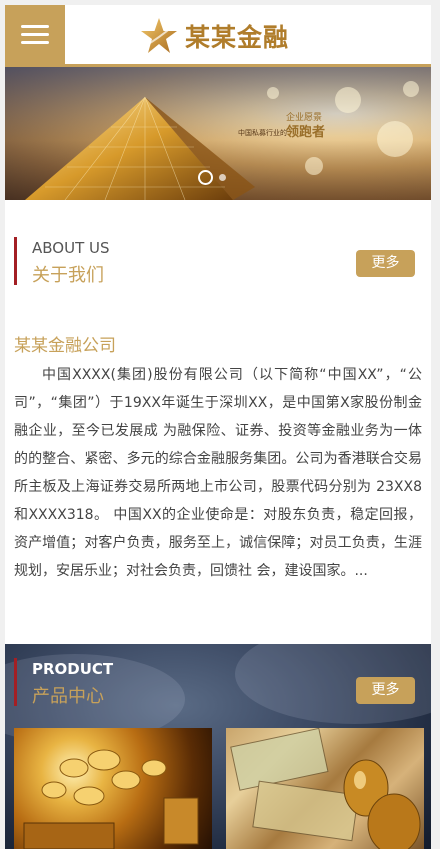 This screenshot has height=849, width=440. I want to click on slider-dot, so click(222, 177).